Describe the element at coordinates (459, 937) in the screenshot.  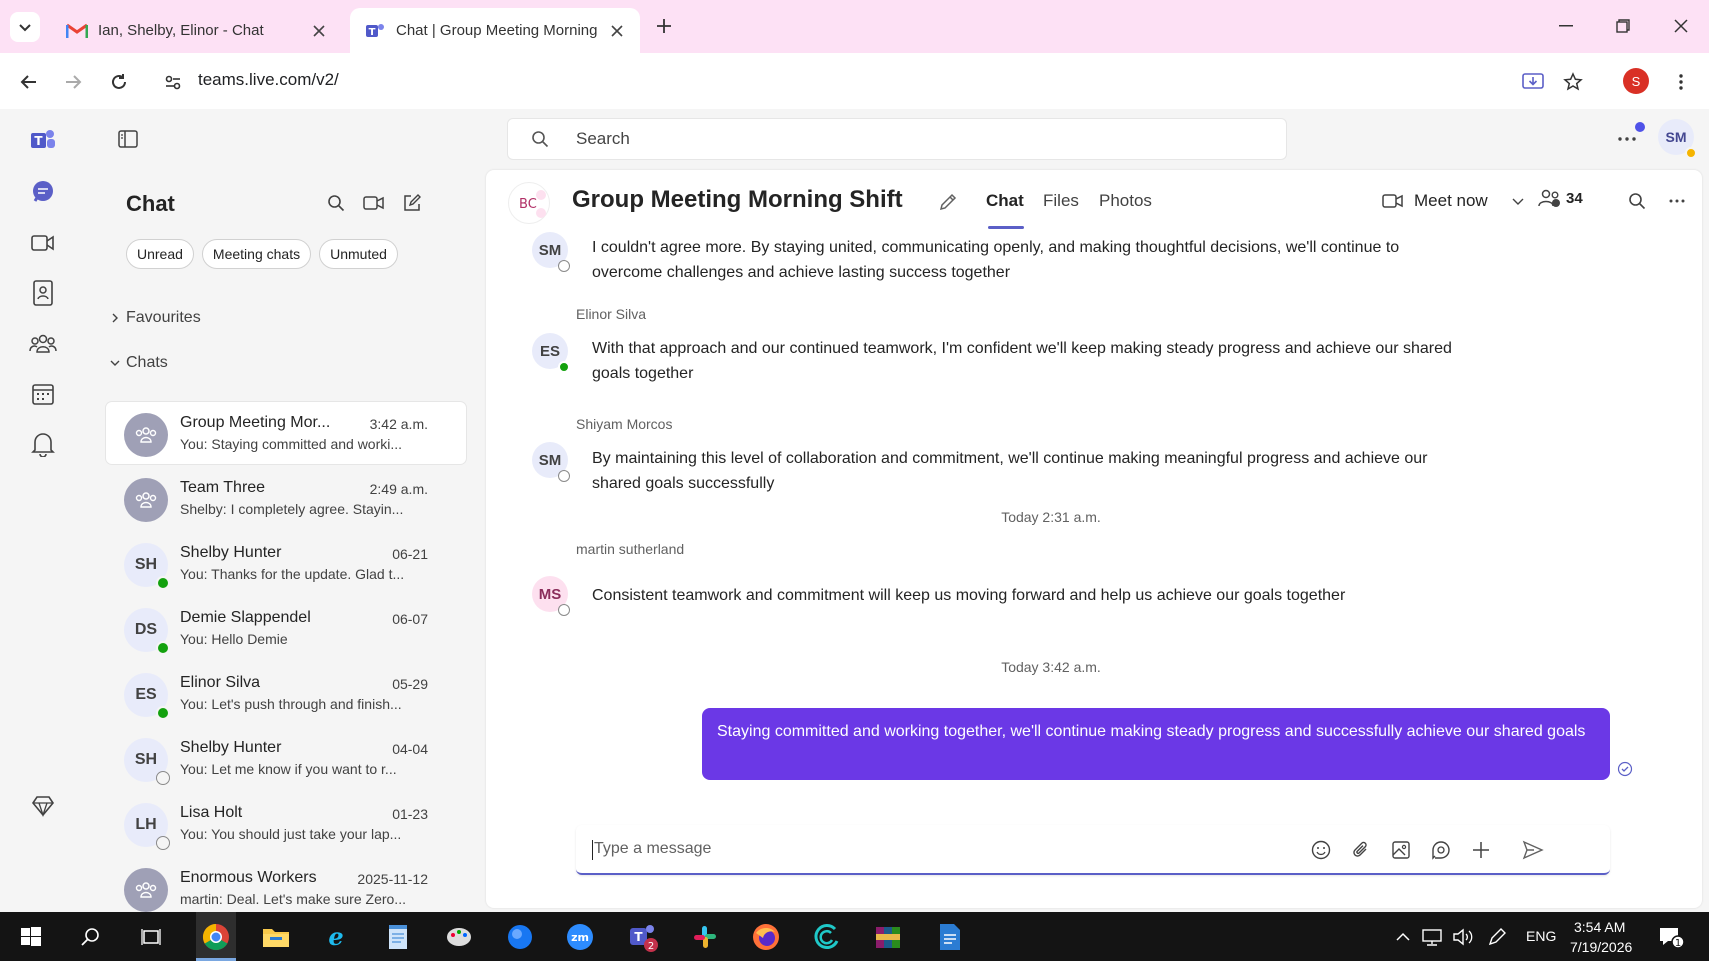
I see `paint-icon` at that location.